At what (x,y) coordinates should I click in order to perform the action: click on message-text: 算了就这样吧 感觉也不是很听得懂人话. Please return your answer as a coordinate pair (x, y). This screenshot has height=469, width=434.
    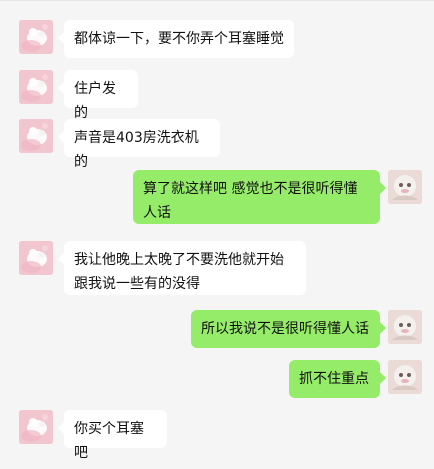
    Looking at the image, I should click on (250, 201).